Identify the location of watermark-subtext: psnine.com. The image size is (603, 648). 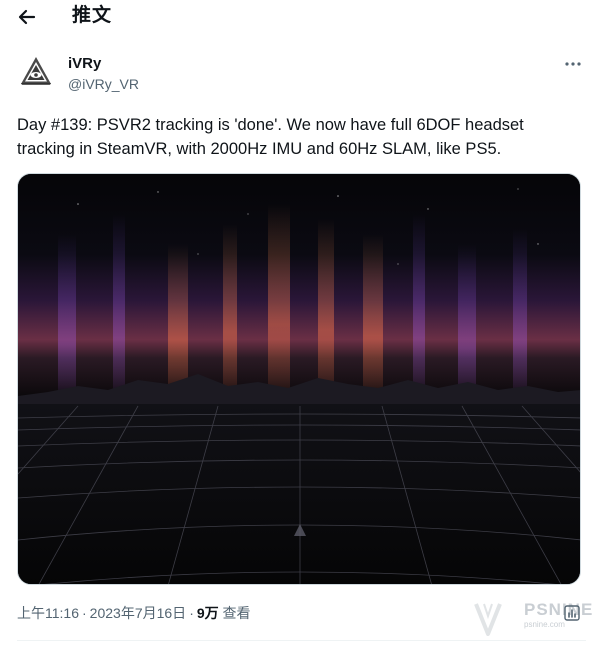
(544, 624).